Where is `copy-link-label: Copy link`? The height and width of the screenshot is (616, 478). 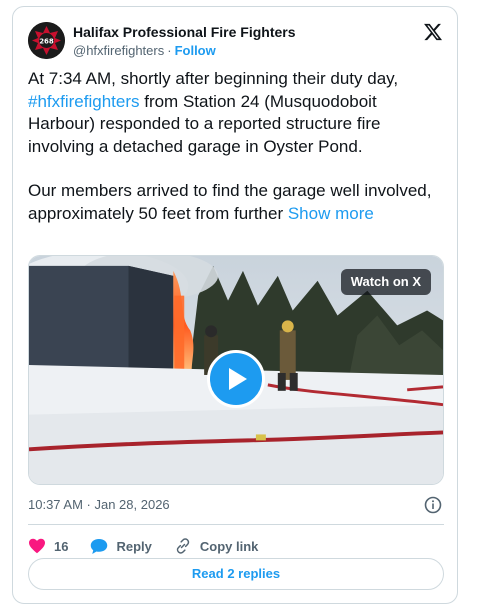 copy-link-label: Copy link is located at coordinates (229, 546).